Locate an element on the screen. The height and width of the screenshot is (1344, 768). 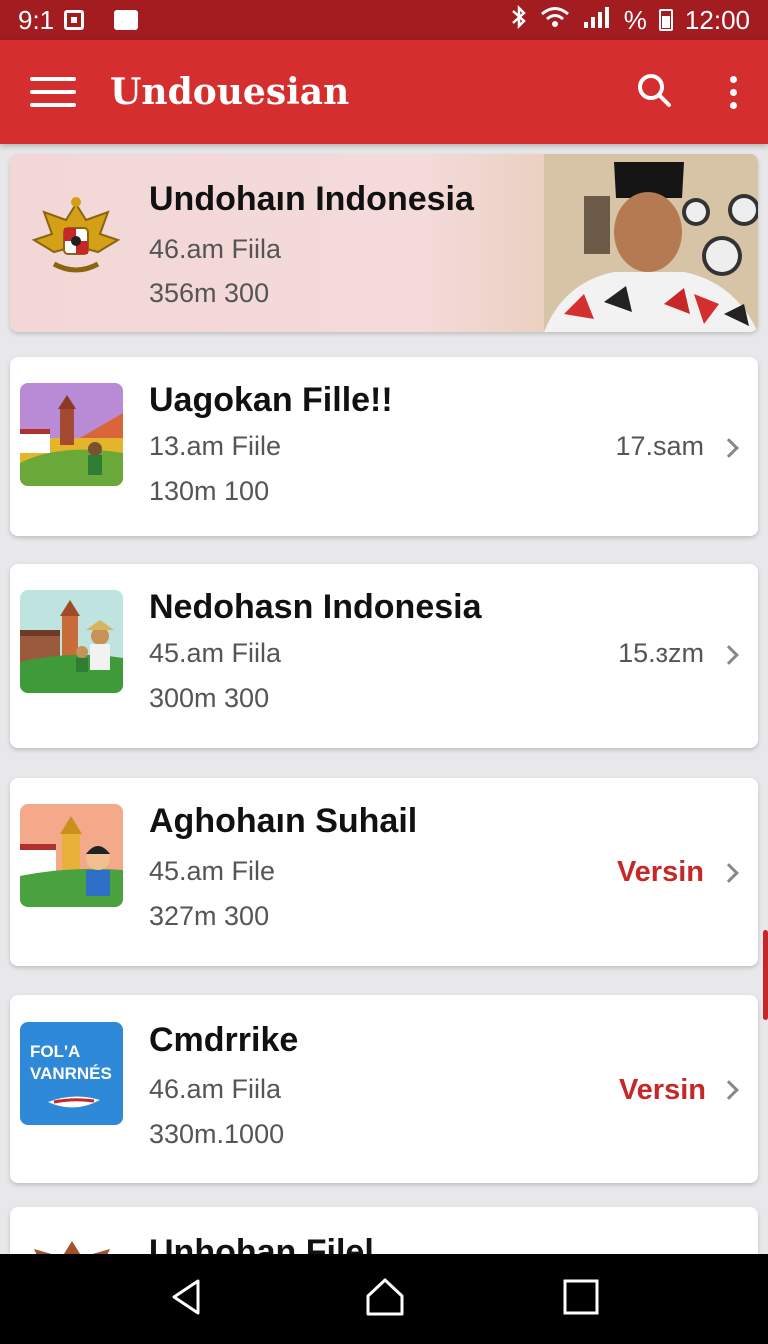
featured-line1: 46.am Fiila is located at coordinates (215, 249).